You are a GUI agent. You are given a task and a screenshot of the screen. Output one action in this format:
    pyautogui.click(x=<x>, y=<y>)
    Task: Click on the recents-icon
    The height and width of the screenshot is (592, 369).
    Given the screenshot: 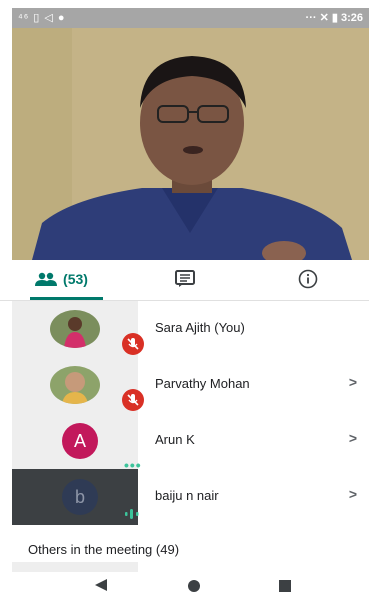 What is the action you would take?
    pyautogui.click(x=285, y=585)
    